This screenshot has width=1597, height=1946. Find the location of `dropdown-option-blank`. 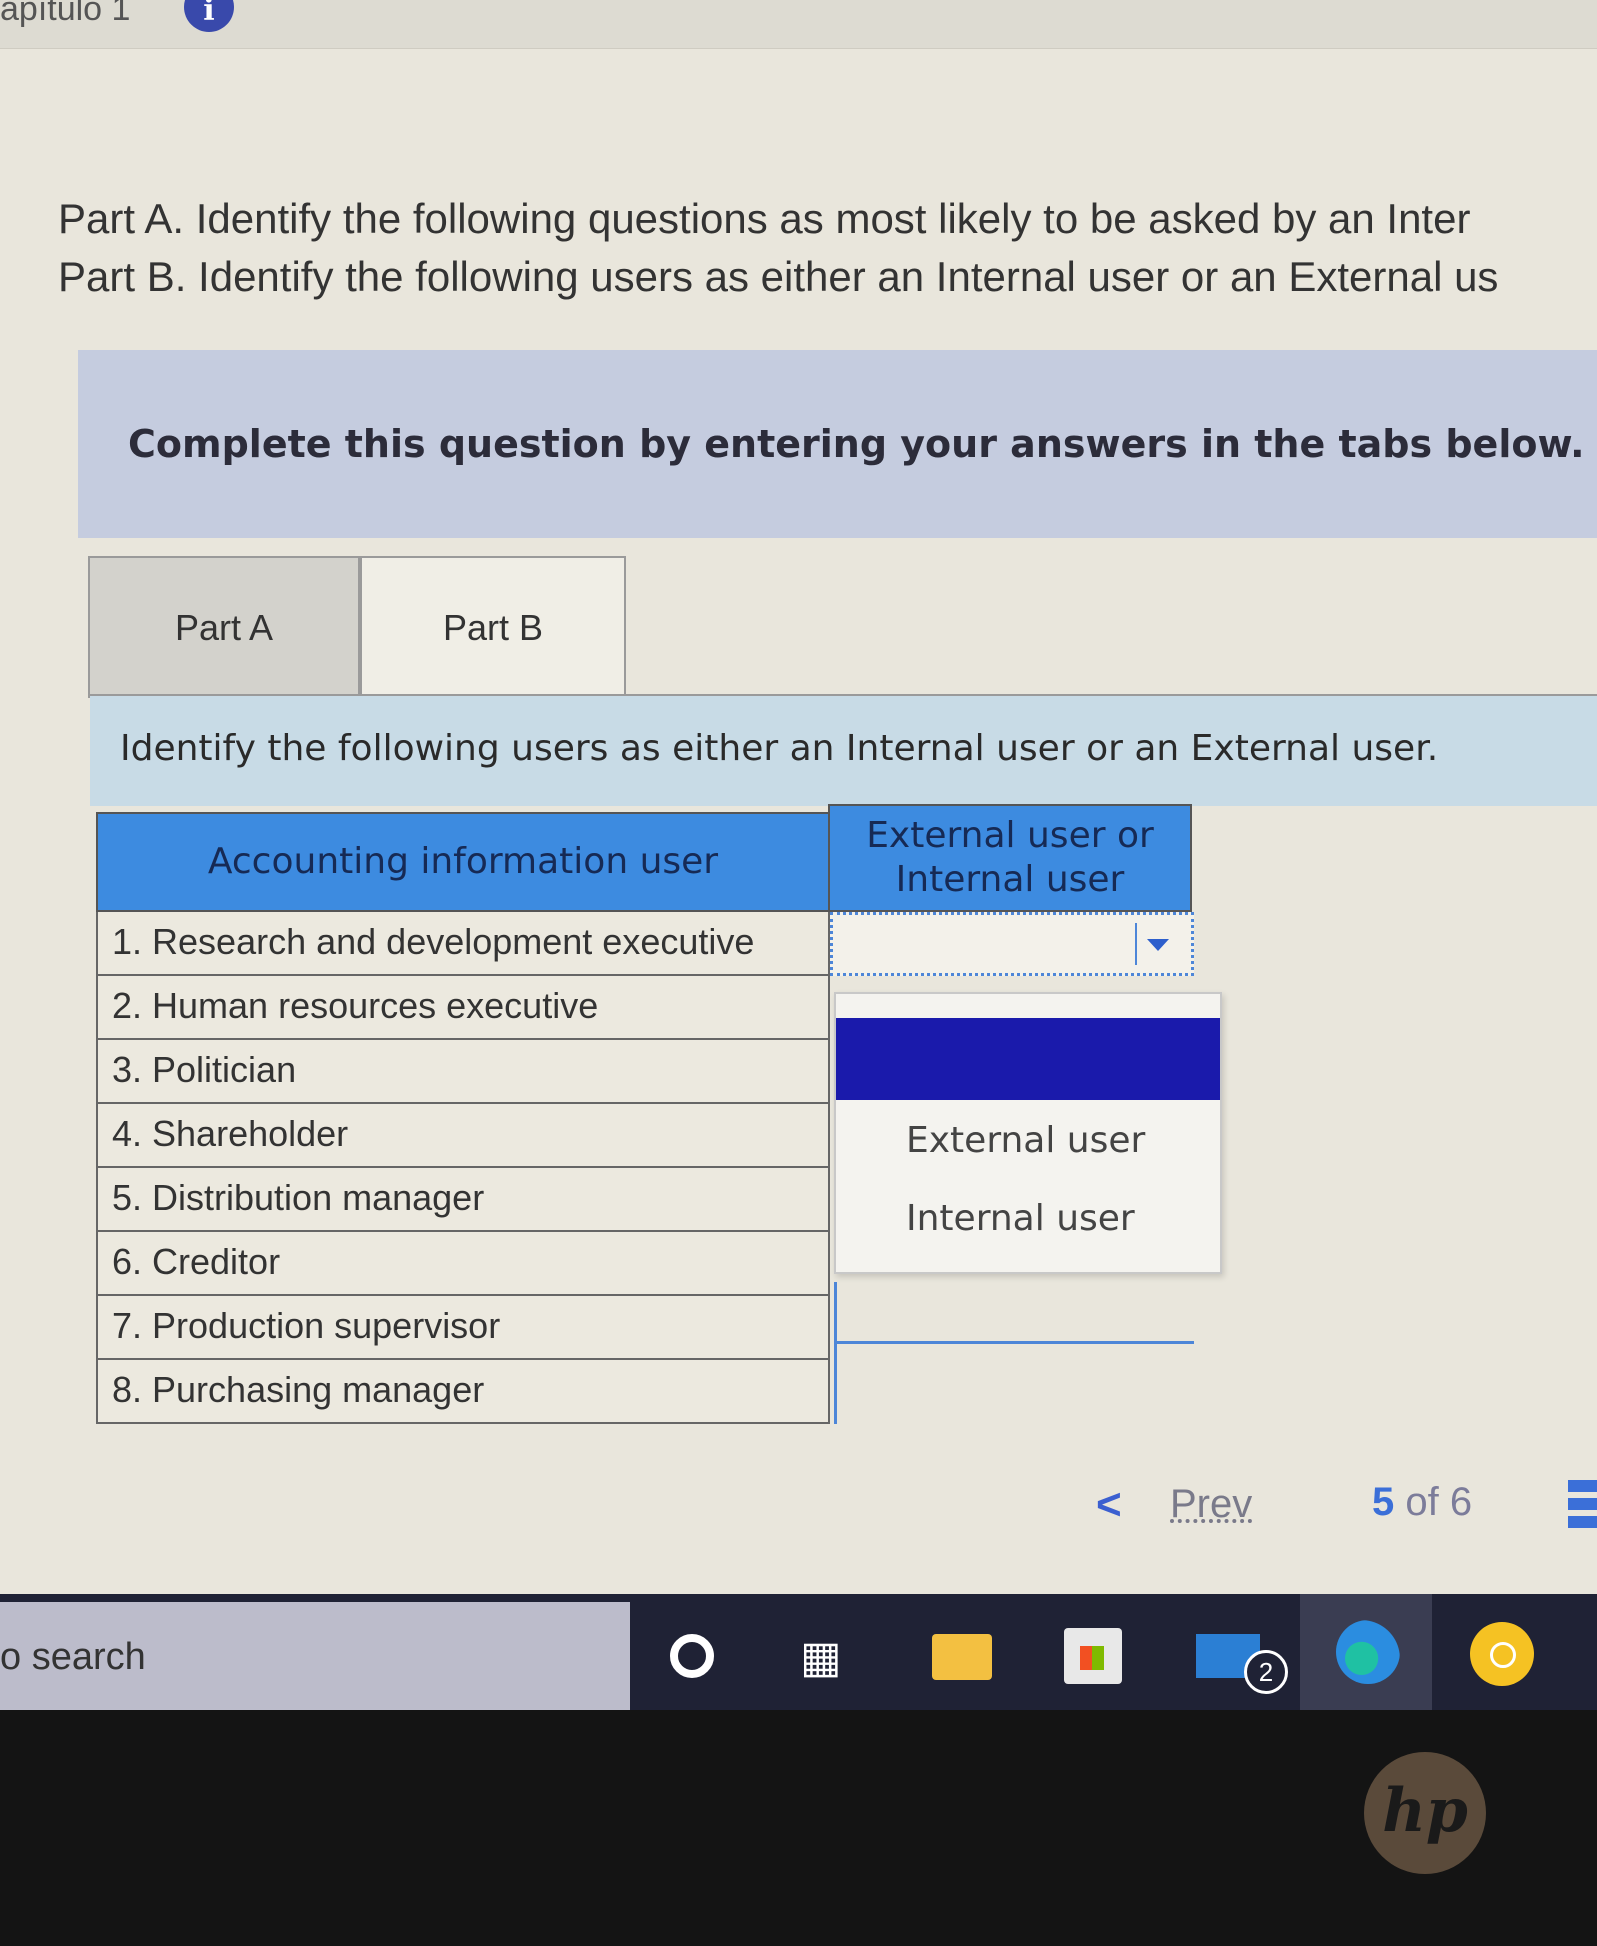

dropdown-option-blank is located at coordinates (1028, 1059).